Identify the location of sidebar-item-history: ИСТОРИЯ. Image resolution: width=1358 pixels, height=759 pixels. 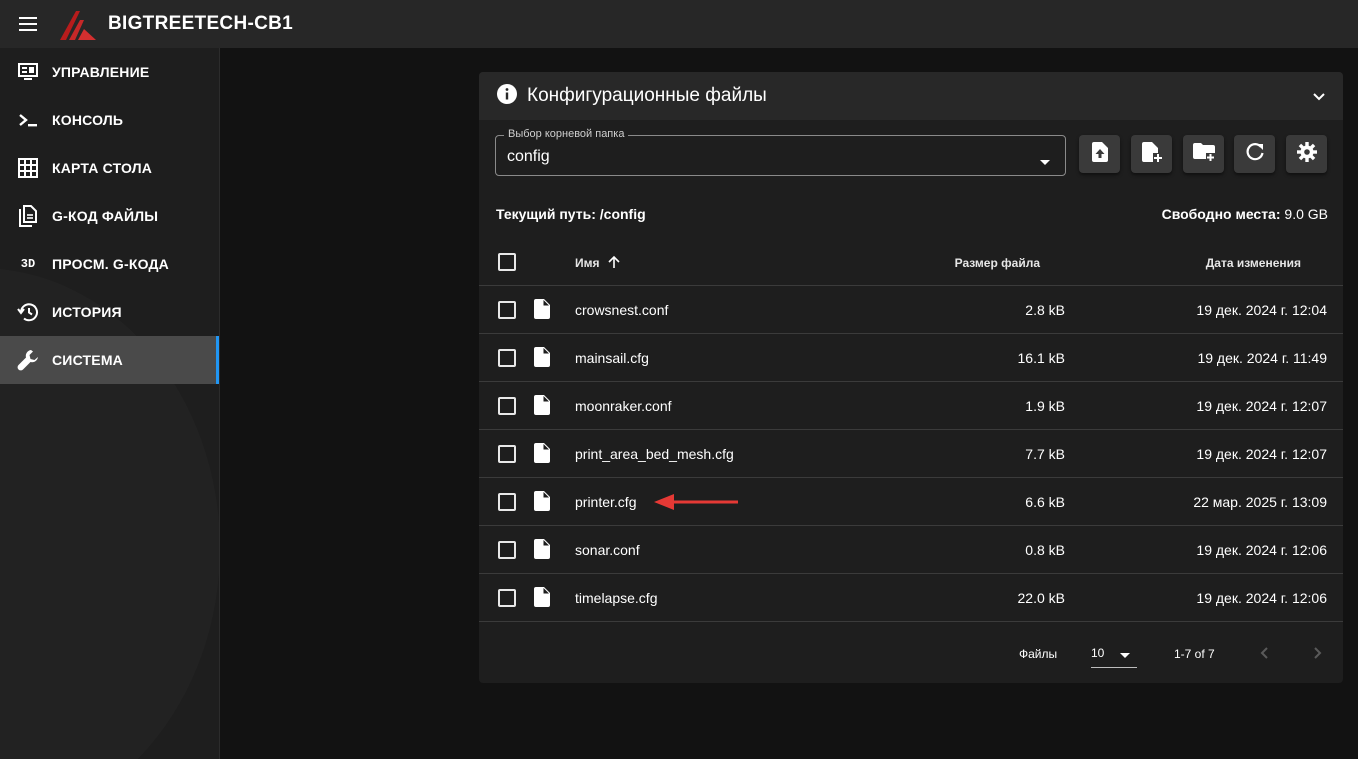
(109, 312).